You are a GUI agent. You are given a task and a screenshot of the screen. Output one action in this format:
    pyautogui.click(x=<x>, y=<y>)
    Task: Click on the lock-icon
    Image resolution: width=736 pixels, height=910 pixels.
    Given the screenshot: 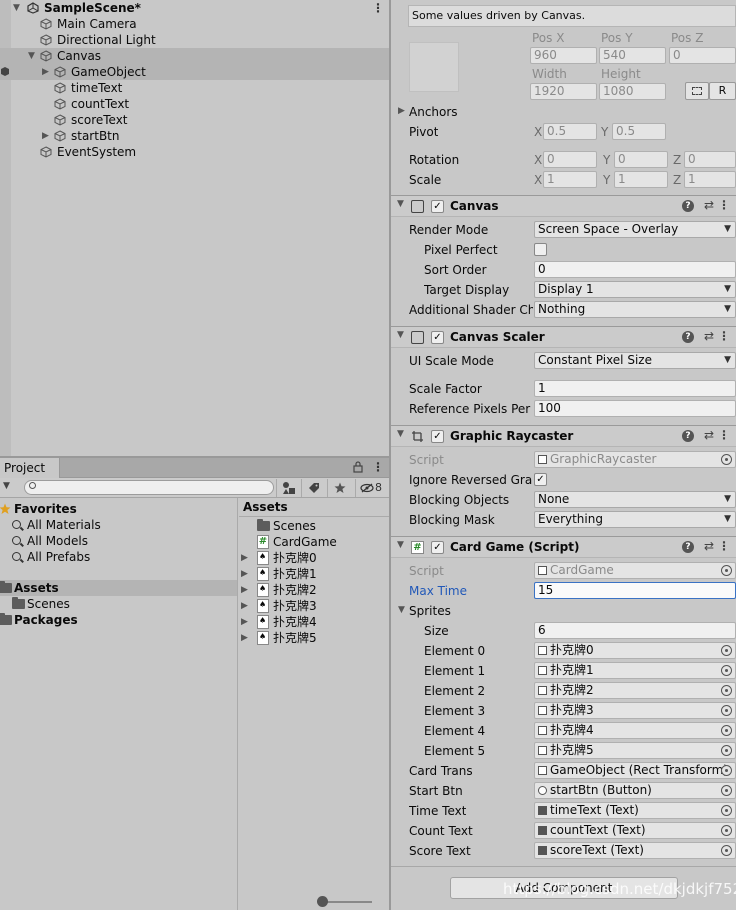 What is the action you would take?
    pyautogui.click(x=358, y=467)
    